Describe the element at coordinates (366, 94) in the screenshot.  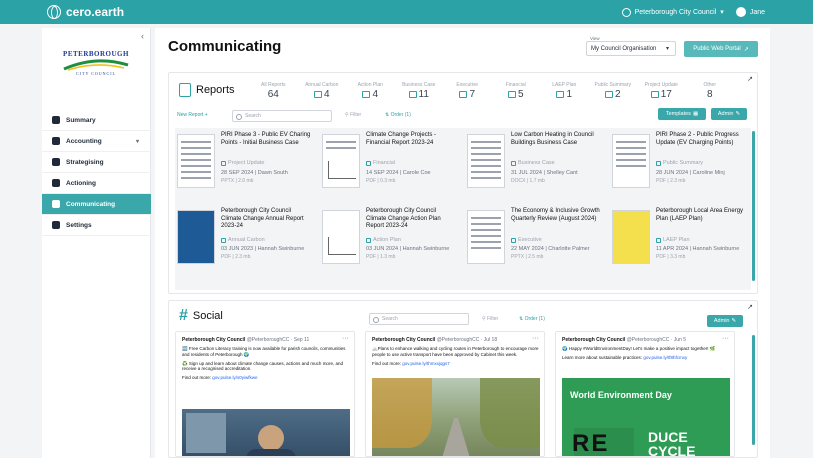
I see `action-plan-icon` at that location.